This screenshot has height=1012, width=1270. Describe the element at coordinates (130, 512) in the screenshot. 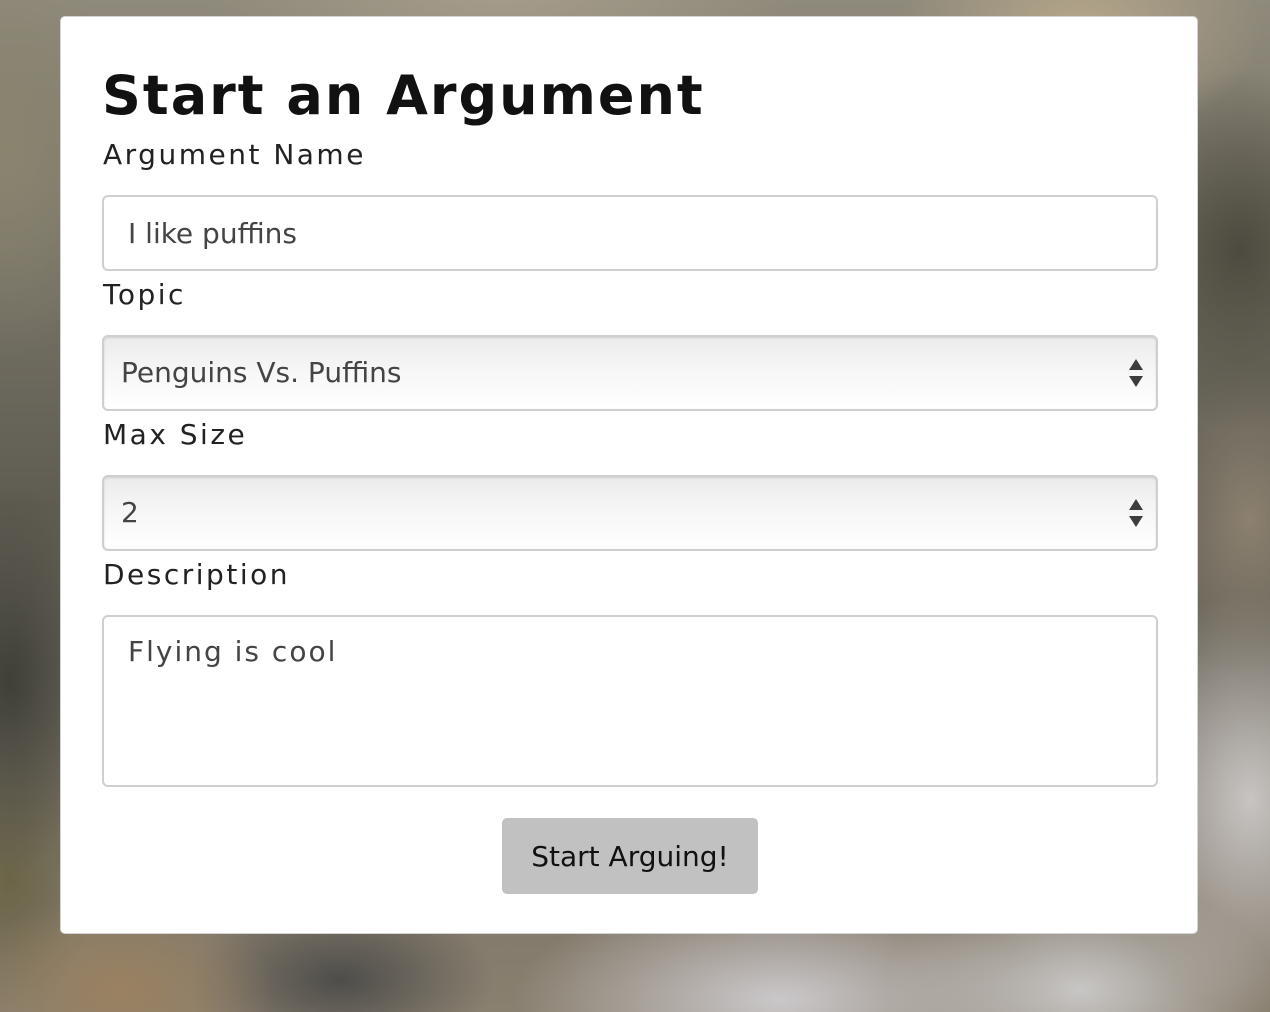

I see `max-size-select-value: 2` at that location.